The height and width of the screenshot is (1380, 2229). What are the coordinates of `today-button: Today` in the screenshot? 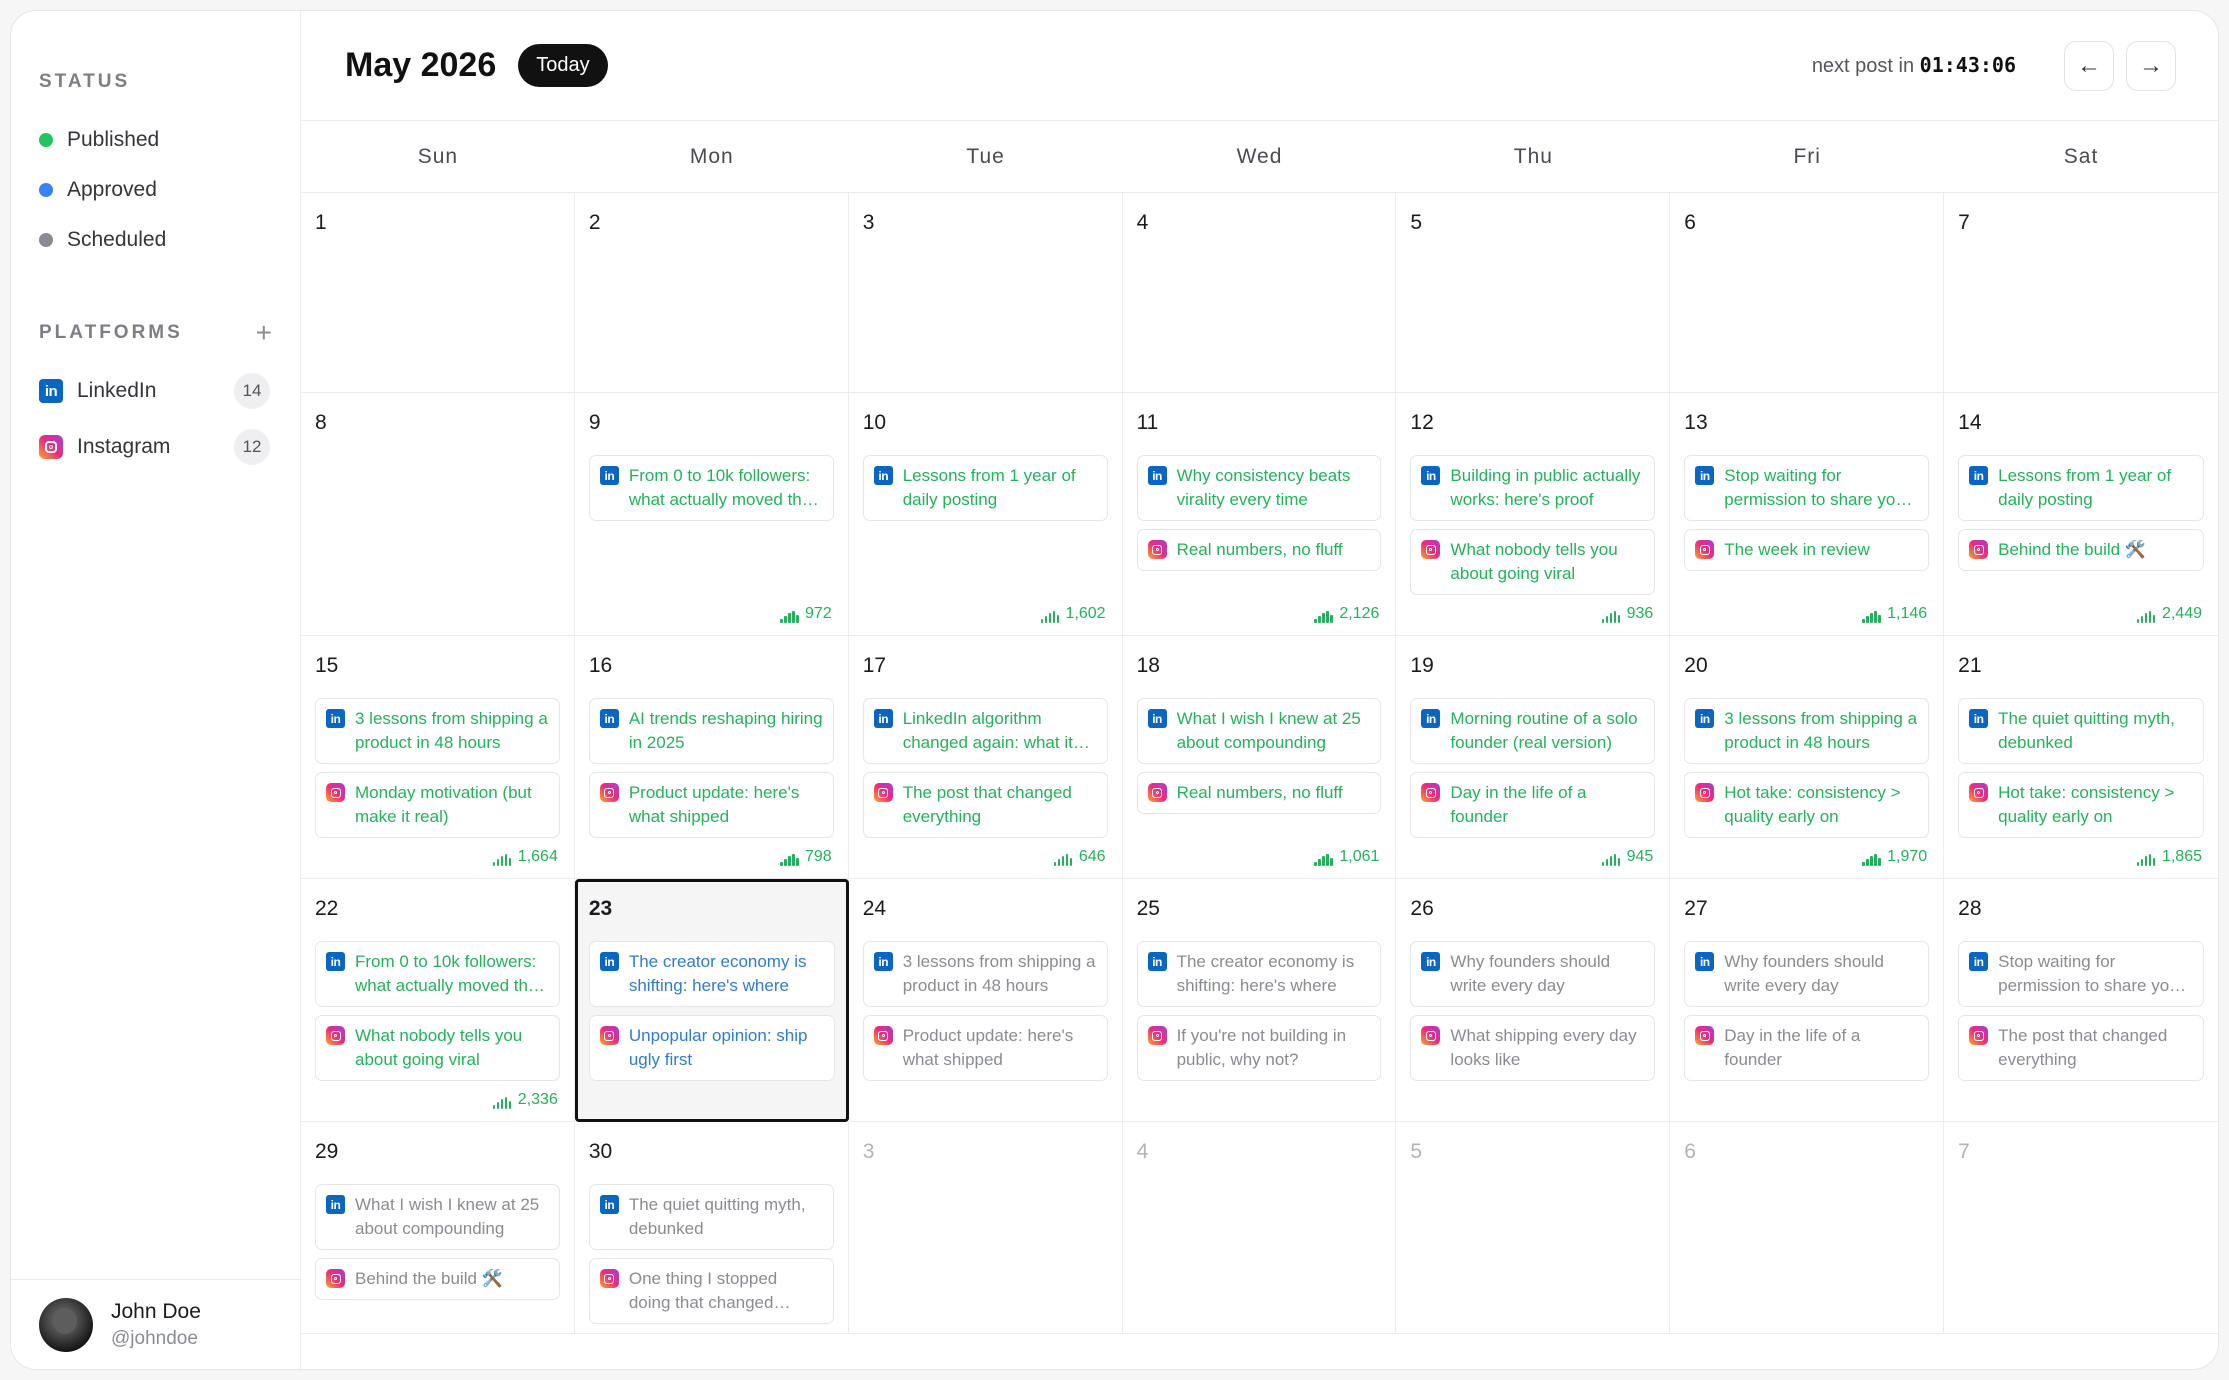 It's located at (563, 65).